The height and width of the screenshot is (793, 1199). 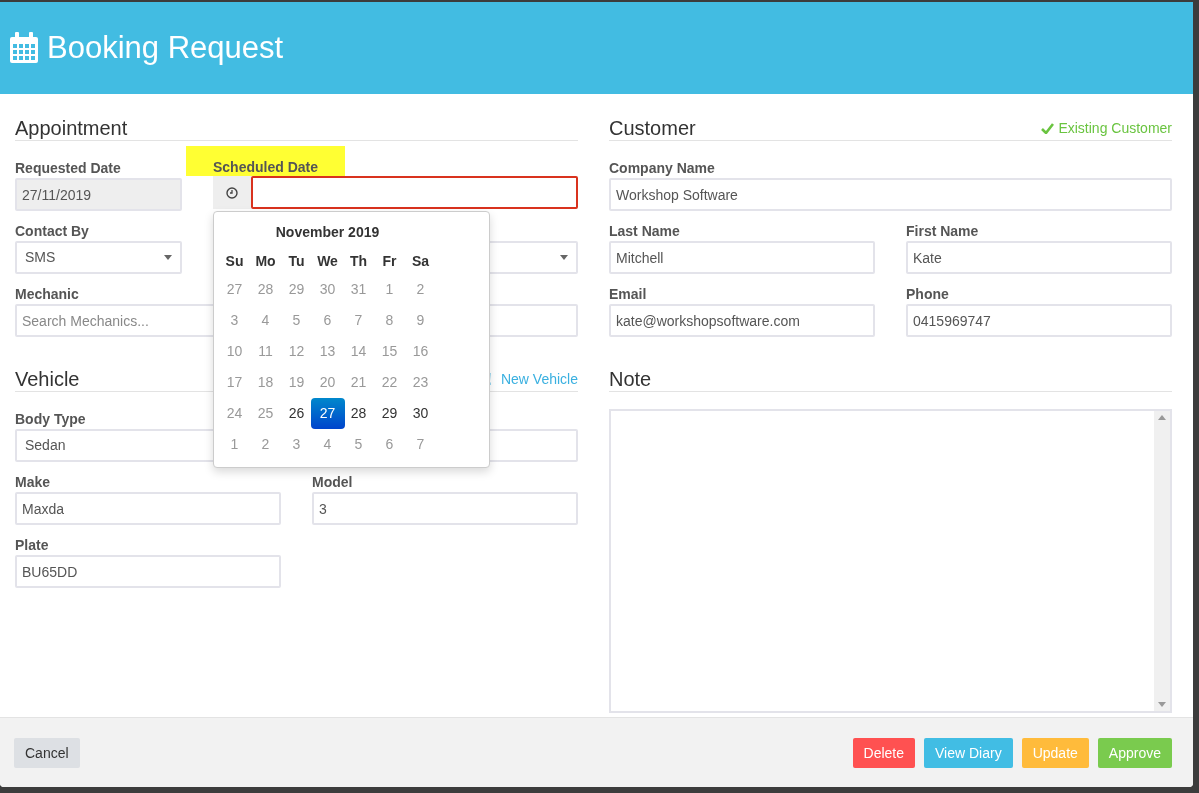 I want to click on scrollbar, so click(x=1162, y=561).